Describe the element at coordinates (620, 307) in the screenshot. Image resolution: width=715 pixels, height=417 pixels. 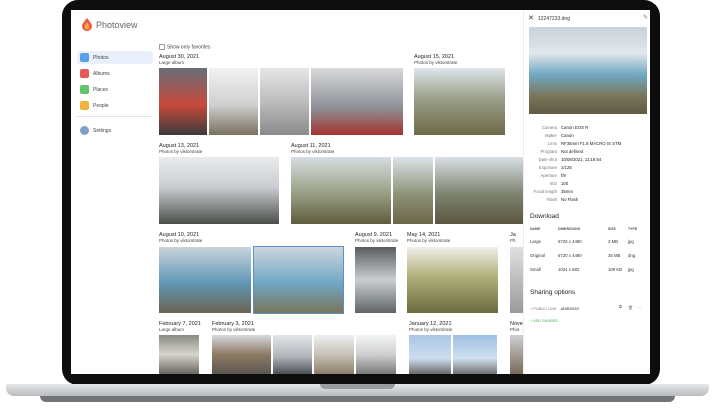
I see `copy-icon: ⧉` at that location.